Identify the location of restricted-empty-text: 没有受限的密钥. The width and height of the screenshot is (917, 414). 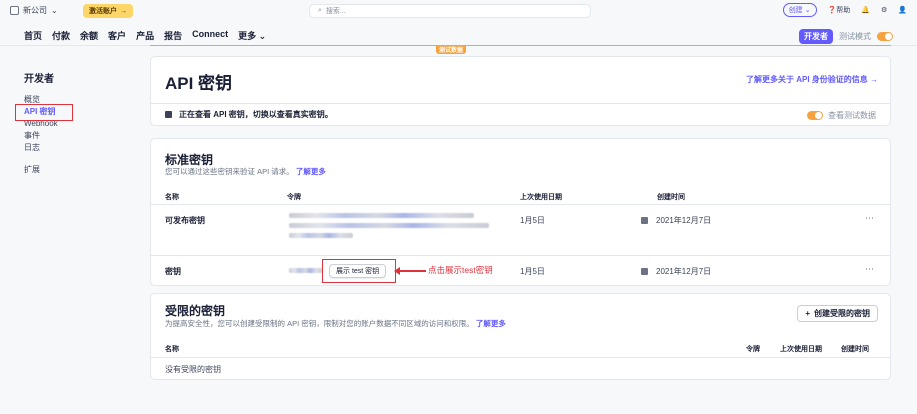
(193, 369).